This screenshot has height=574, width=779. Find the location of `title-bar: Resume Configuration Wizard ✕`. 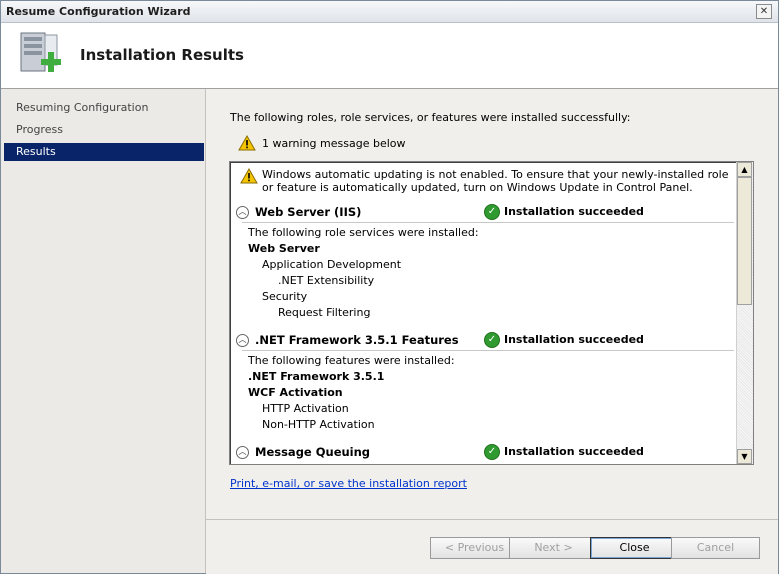

title-bar: Resume Configuration Wizard ✕ is located at coordinates (389, 12).